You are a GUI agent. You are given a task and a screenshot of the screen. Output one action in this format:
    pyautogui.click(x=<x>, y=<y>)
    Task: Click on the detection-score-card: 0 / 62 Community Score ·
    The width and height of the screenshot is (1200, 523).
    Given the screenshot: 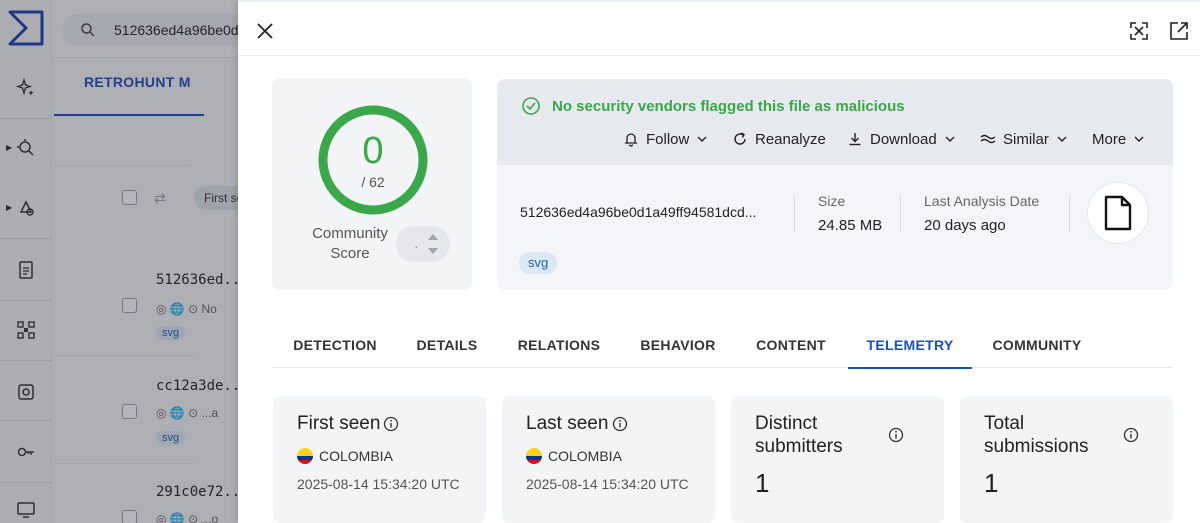 What is the action you would take?
    pyautogui.click(x=372, y=184)
    